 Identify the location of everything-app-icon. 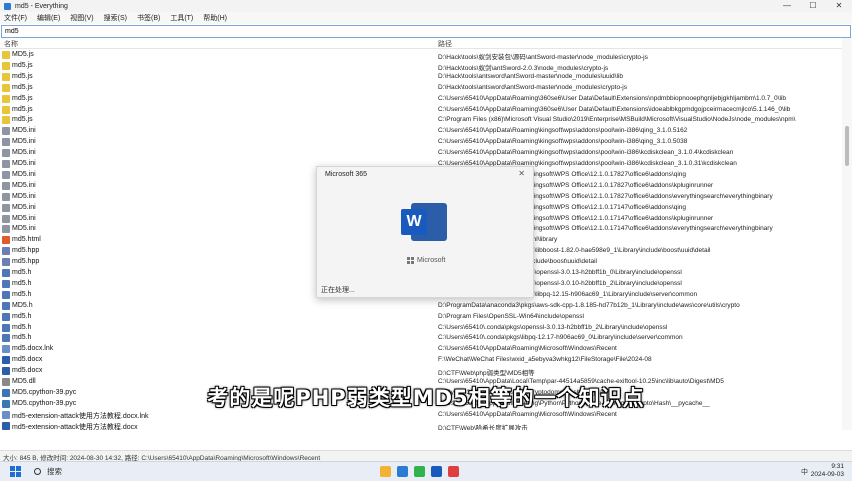
(7, 6).